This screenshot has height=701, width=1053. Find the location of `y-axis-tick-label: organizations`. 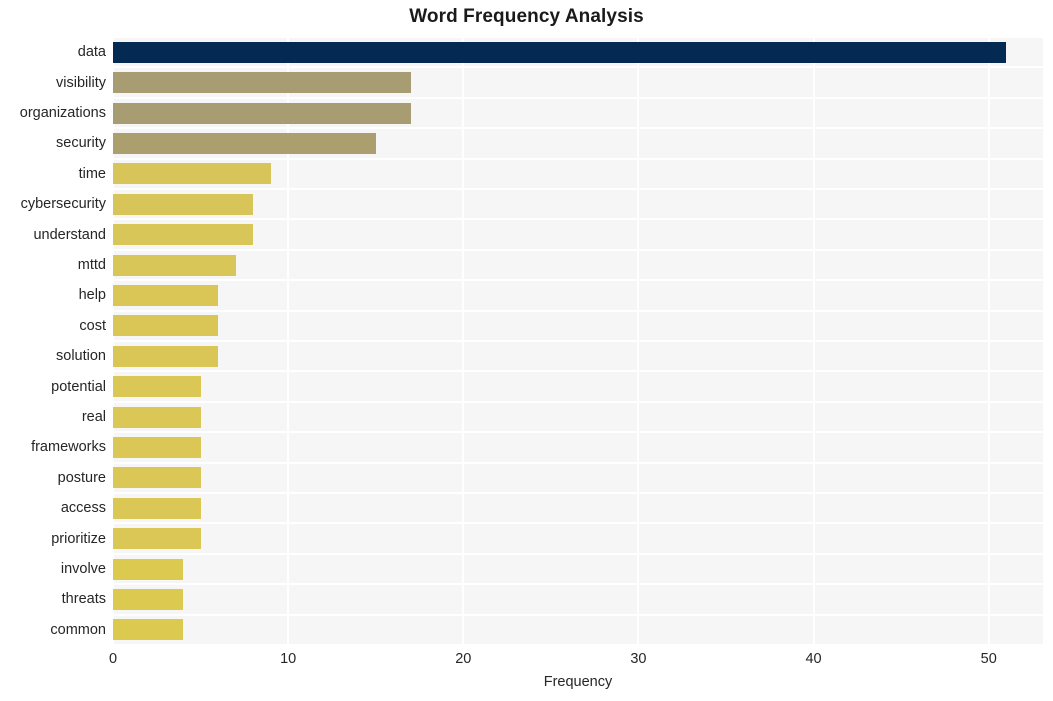

y-axis-tick-label: organizations is located at coordinates (62, 113).